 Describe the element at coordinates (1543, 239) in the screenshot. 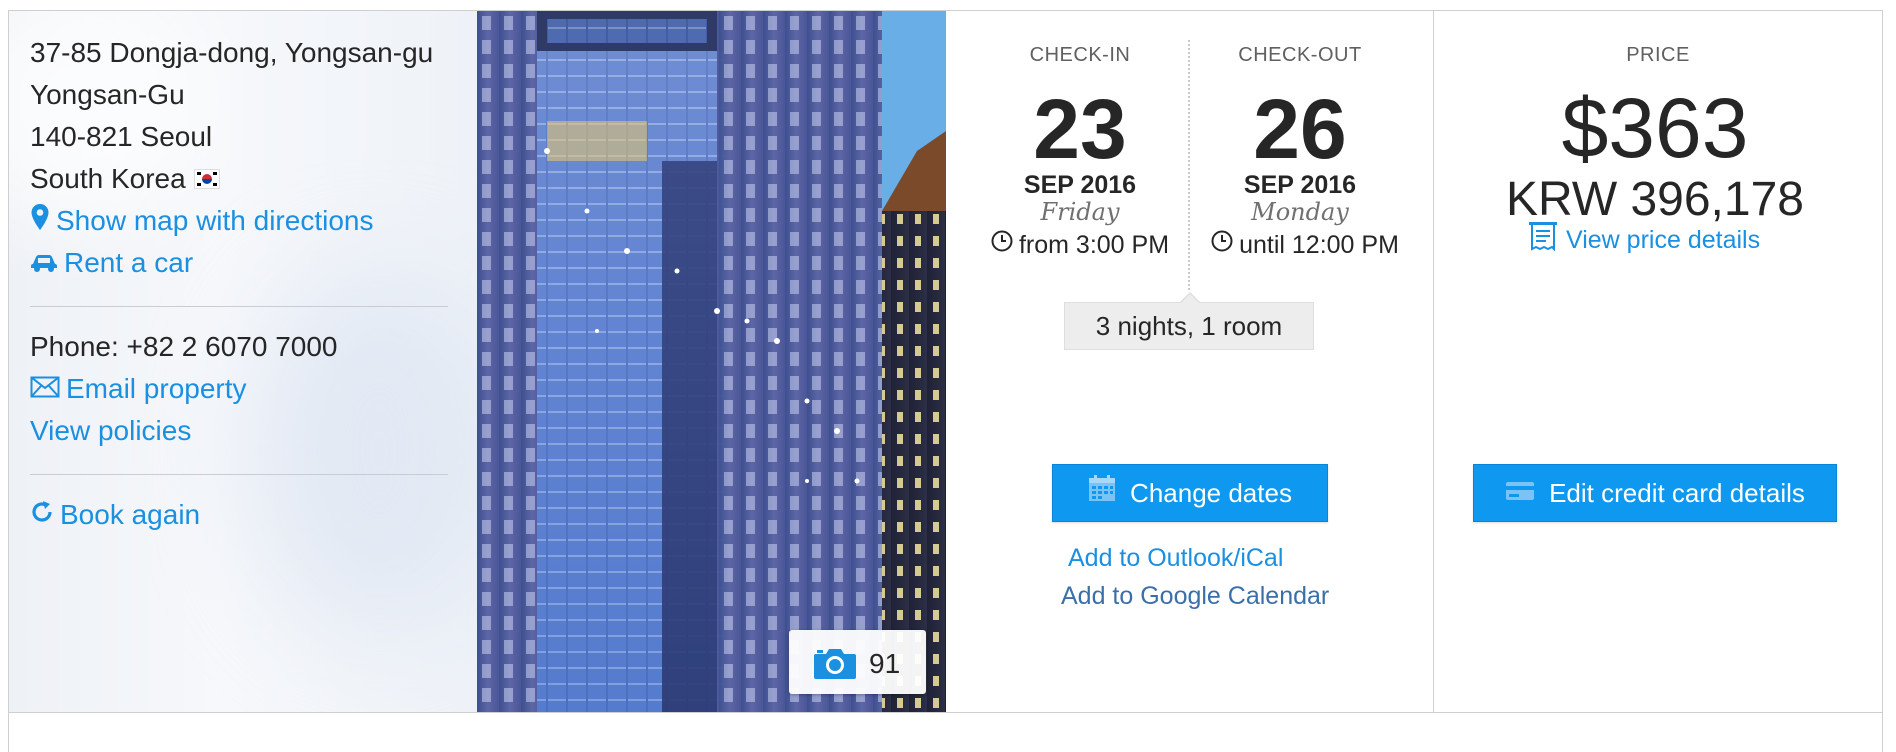

I see `receipt-icon` at that location.